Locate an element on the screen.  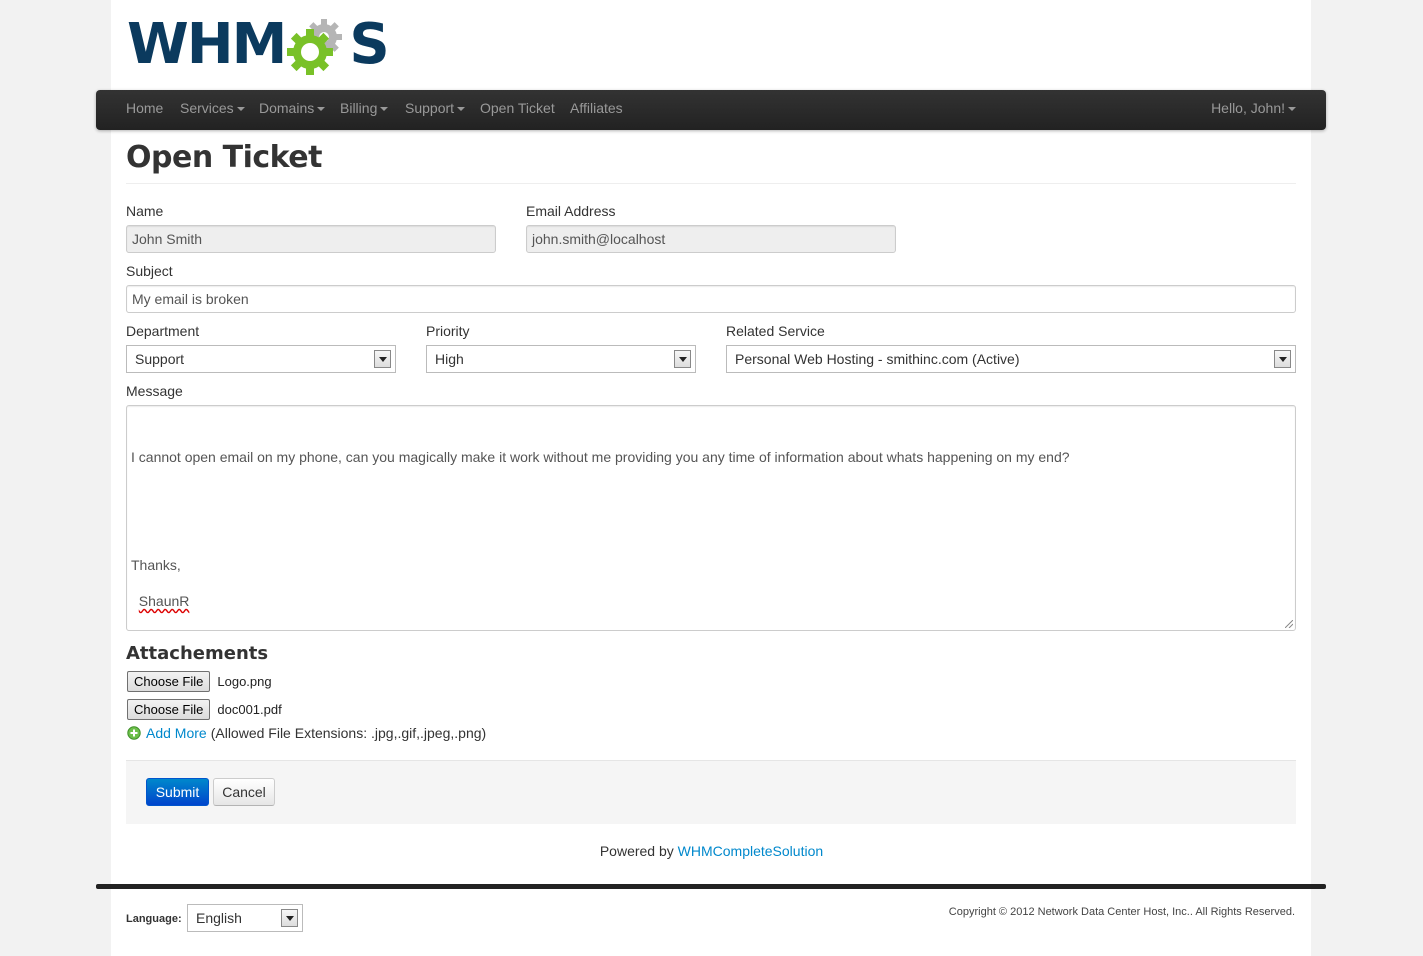
nav-item-domains: Domains is located at coordinates (292, 110).